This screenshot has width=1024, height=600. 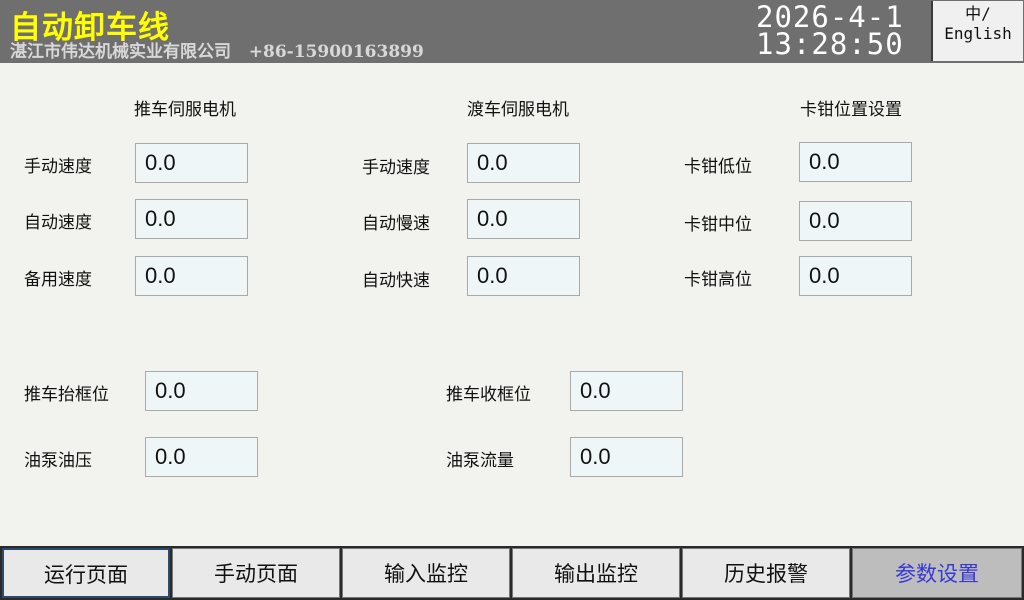 What do you see at coordinates (718, 167) in the screenshot?
I see `clamp-low-label: 卡钳低位` at bounding box center [718, 167].